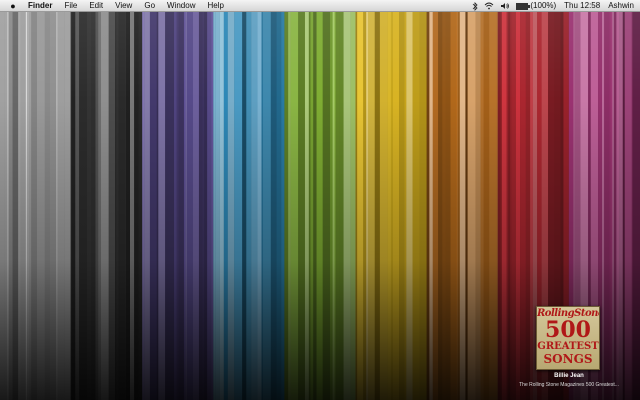 This screenshot has height=400, width=640. Describe the element at coordinates (215, 6) in the screenshot. I see `menu-help: Help` at that location.